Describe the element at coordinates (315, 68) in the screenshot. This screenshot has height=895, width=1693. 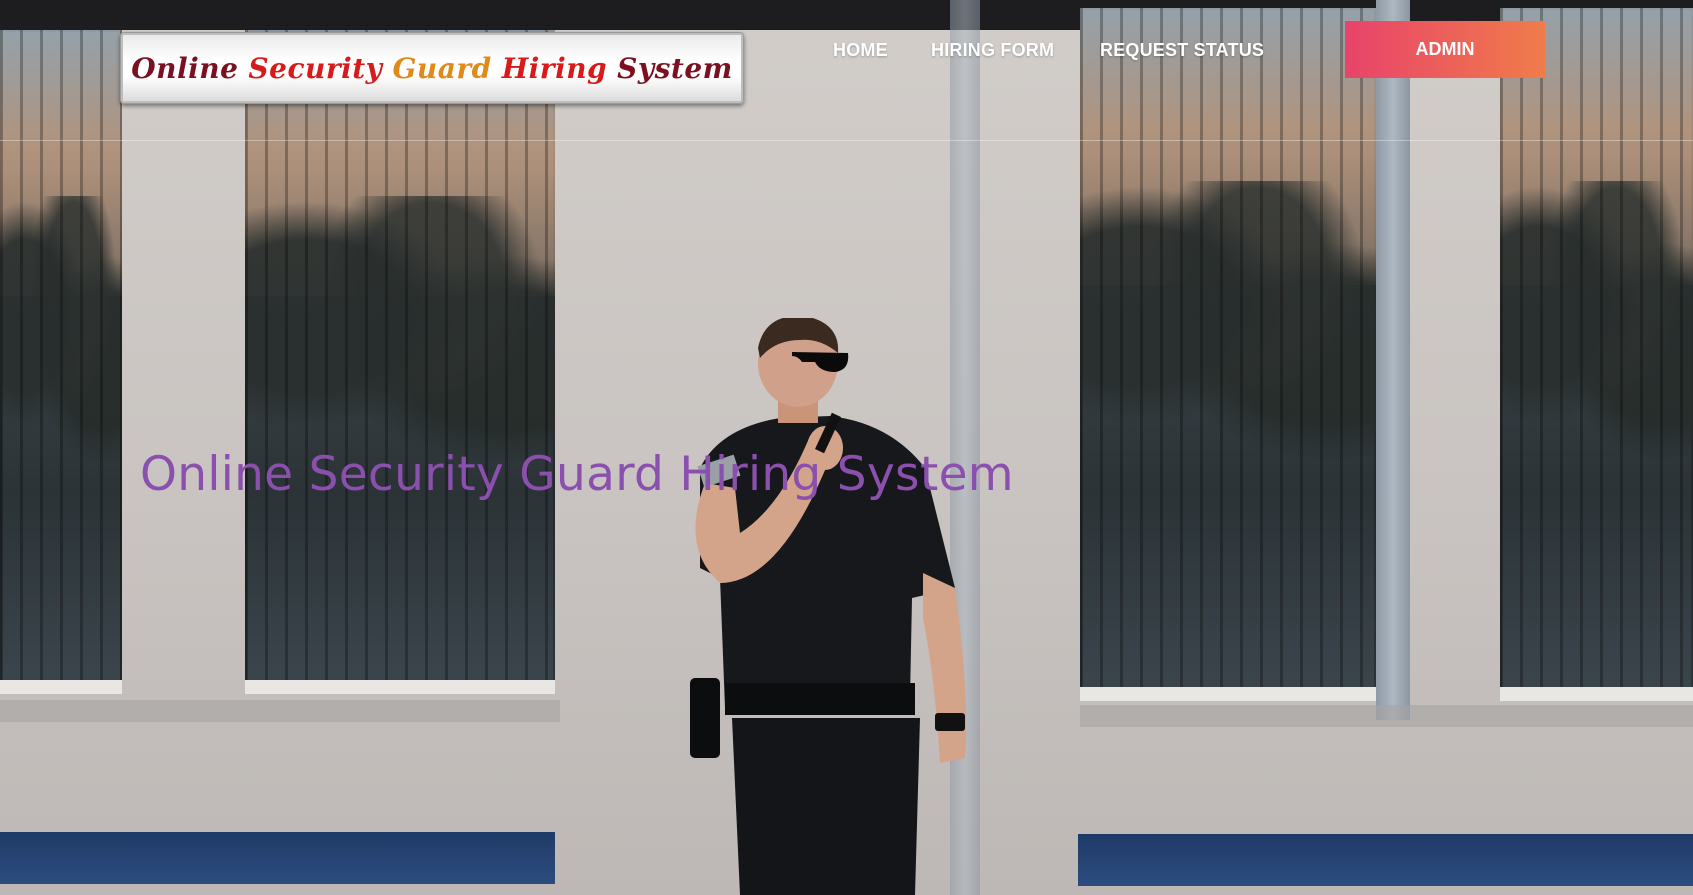
I see `logo-word: Security` at that location.